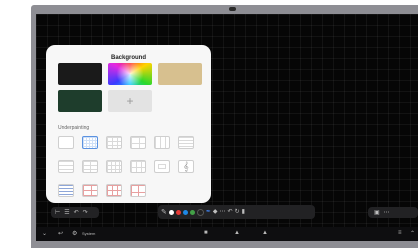 The image size is (418, 248). Describe the element at coordinates (393, 212) in the screenshot. I see `right-toolbar: ▣ ⋯` at that location.